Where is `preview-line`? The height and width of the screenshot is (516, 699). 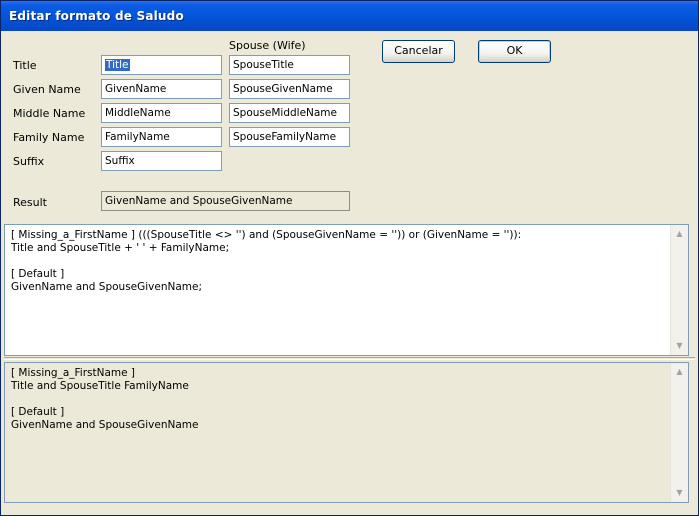
preview-line is located at coordinates (339, 399).